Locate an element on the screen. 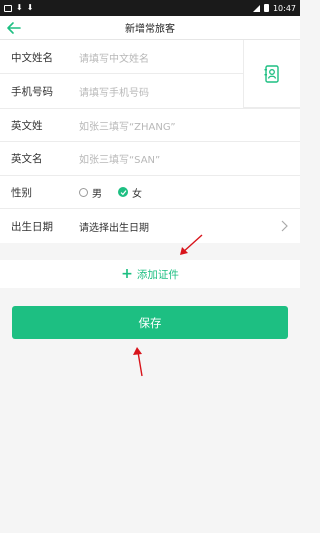 This screenshot has height=533, width=320. phone-input: 请填写手机号码 is located at coordinates (114, 91).